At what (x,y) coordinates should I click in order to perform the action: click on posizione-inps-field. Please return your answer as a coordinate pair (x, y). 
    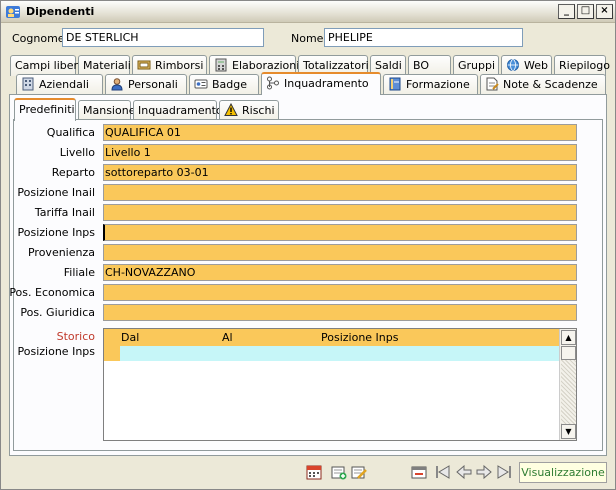
    Looking at the image, I should click on (340, 232).